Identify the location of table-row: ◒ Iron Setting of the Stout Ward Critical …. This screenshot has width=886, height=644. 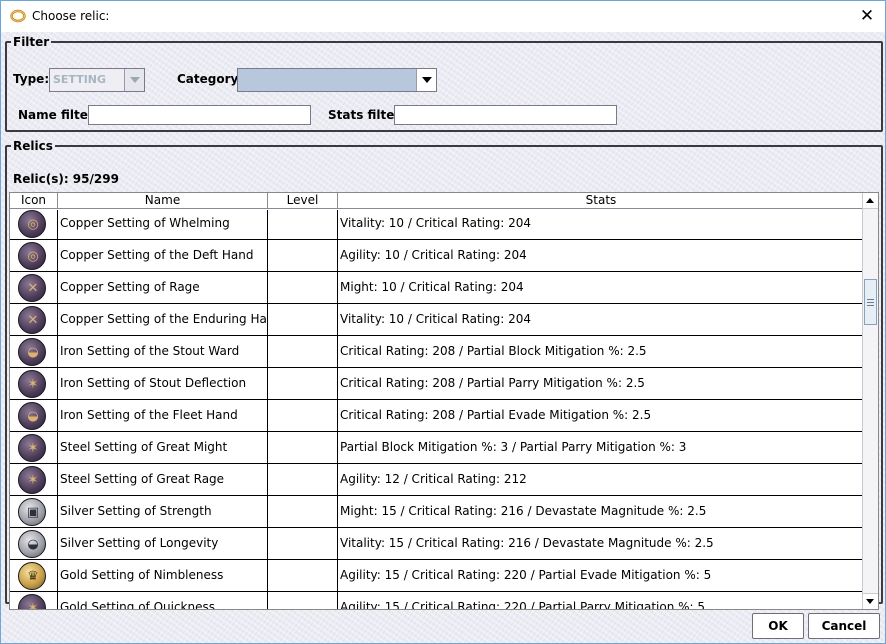
(437, 352).